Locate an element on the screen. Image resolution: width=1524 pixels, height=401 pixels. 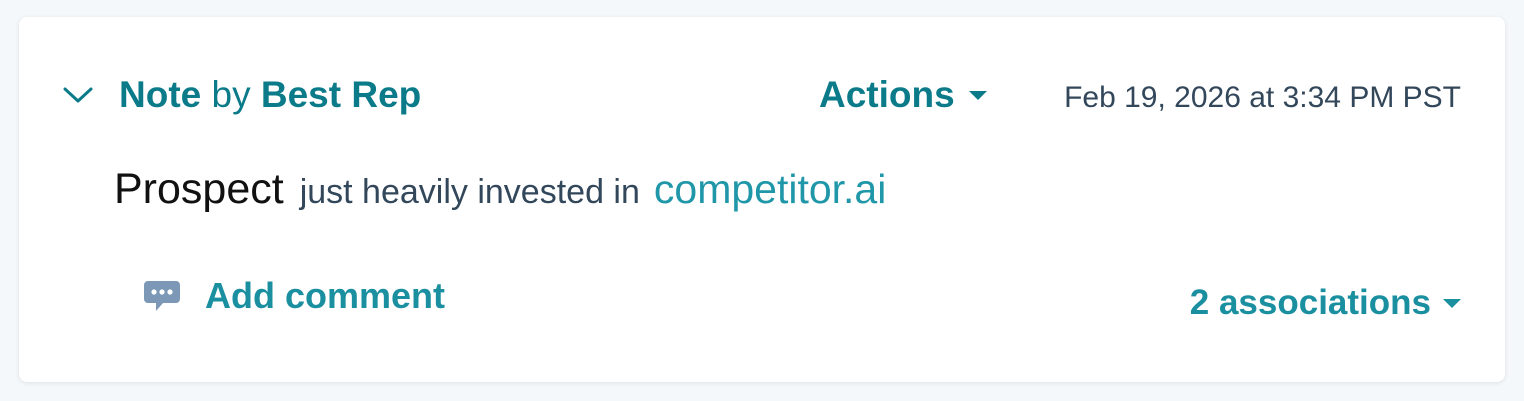
note-type-label: Note is located at coordinates (160, 94).